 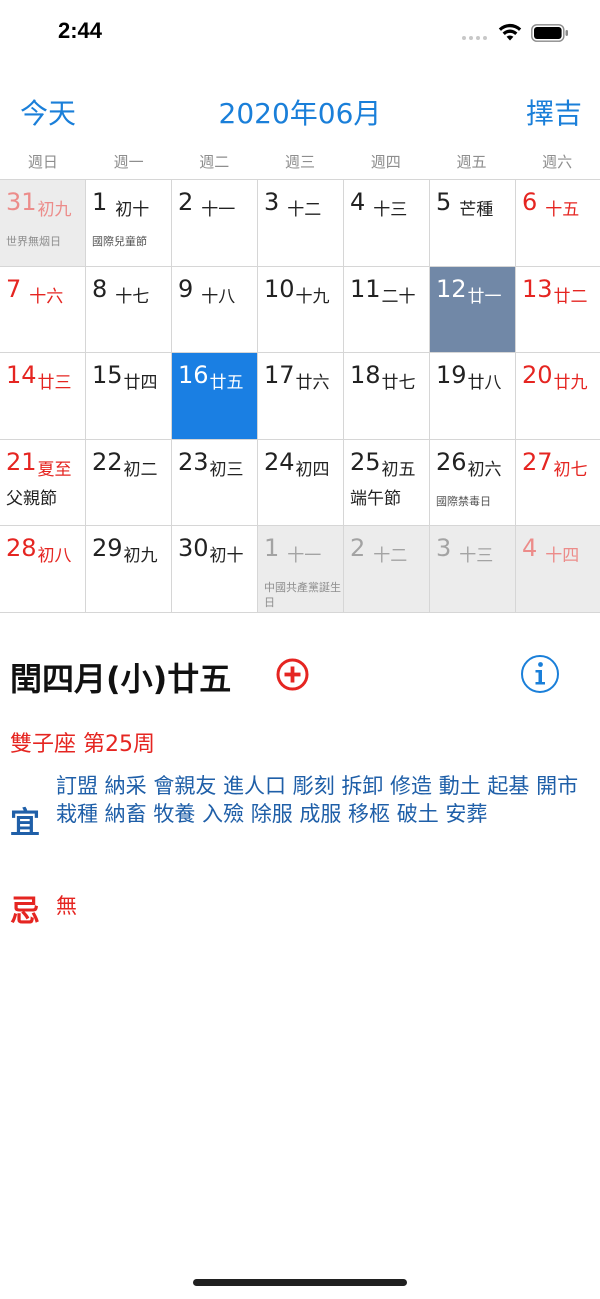 What do you see at coordinates (31, 498) in the screenshot?
I see `day-note: 父親節` at bounding box center [31, 498].